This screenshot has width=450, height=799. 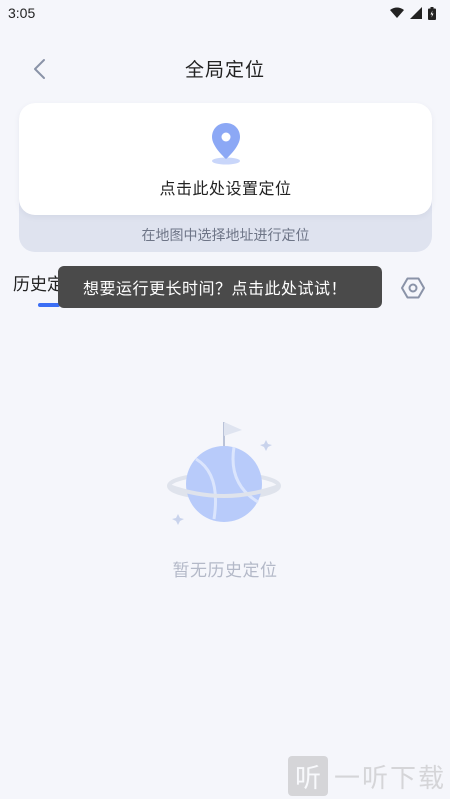 I want to click on location-pin-icon, so click(x=225, y=144).